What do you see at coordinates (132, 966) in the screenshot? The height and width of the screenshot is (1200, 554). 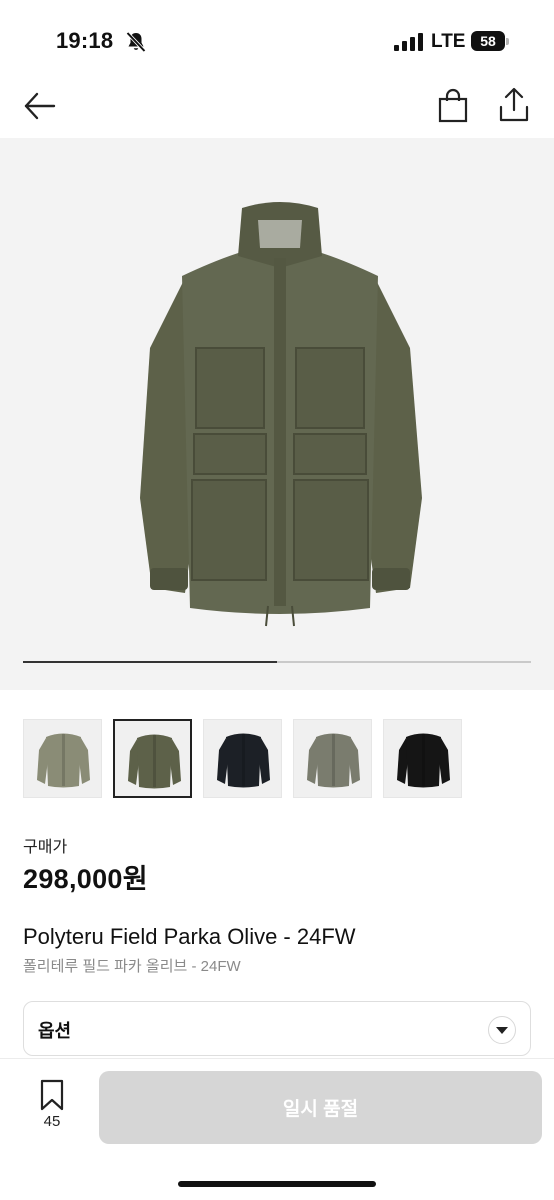 I see `product-subtitle: 폴리테루 필드 파카 올리브 - 24FW` at bounding box center [132, 966].